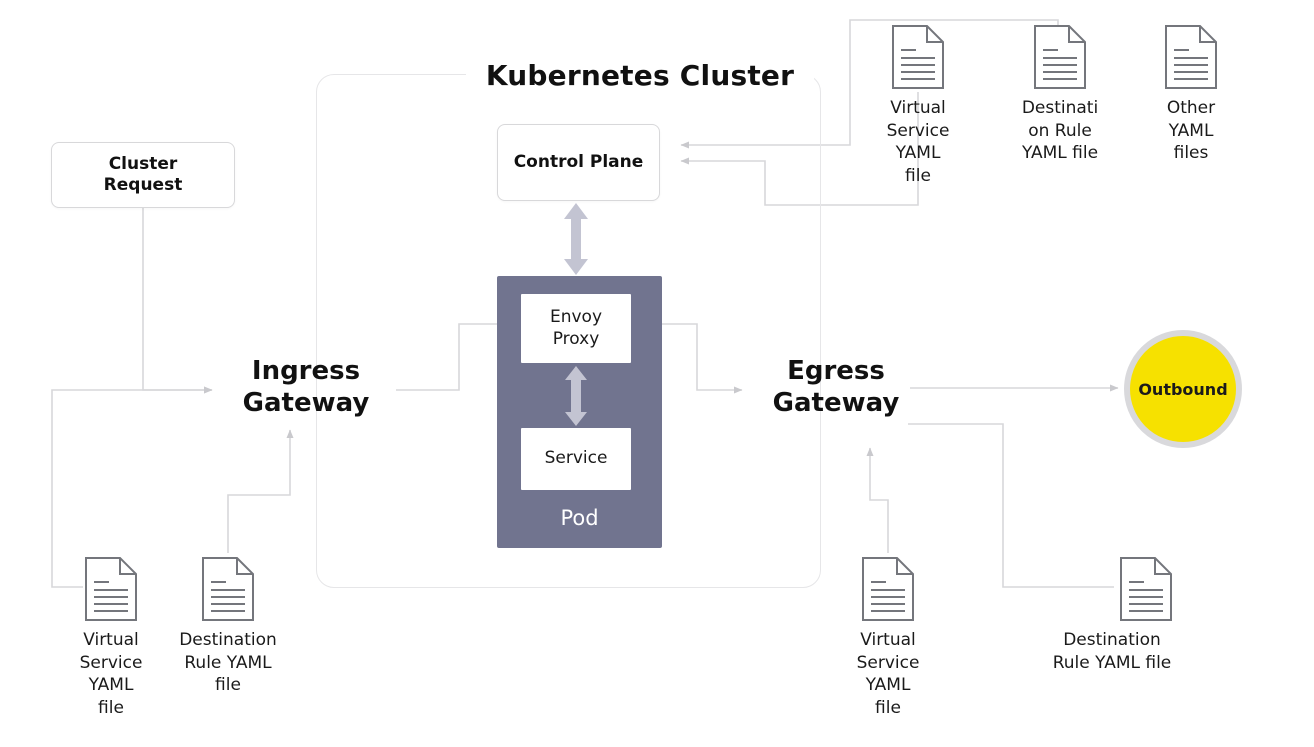 This screenshot has width=1314, height=747. I want to click on wire-br-destinationrule-to-egress, so click(1011, 505).